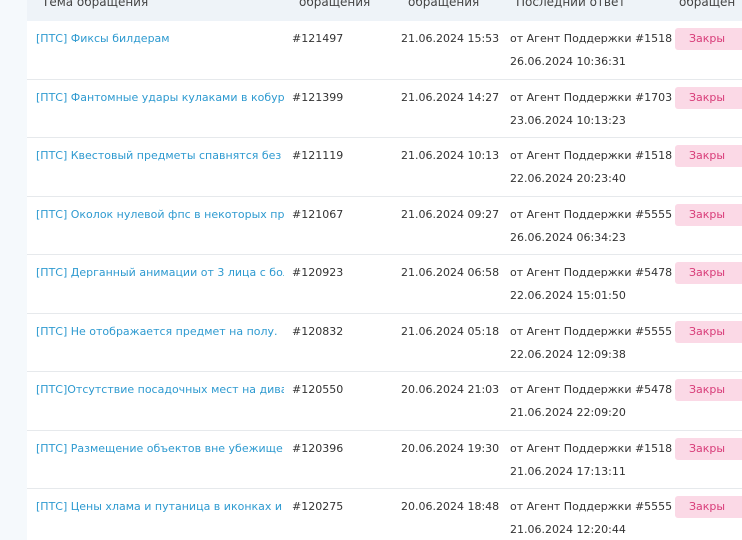  Describe the element at coordinates (568, 354) in the screenshot. I see `ticket-reply-time: 22.06.2024 12:09:38` at that location.